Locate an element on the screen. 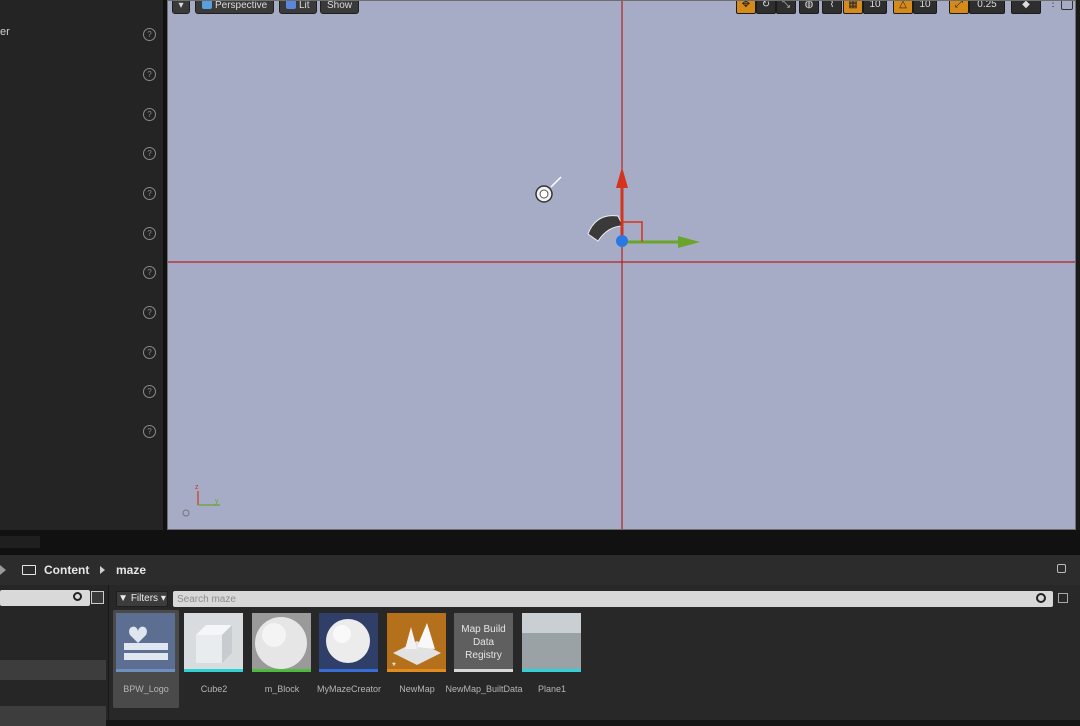 This screenshot has height=726, width=1080. breadcrumb-maze: maze is located at coordinates (131, 570).